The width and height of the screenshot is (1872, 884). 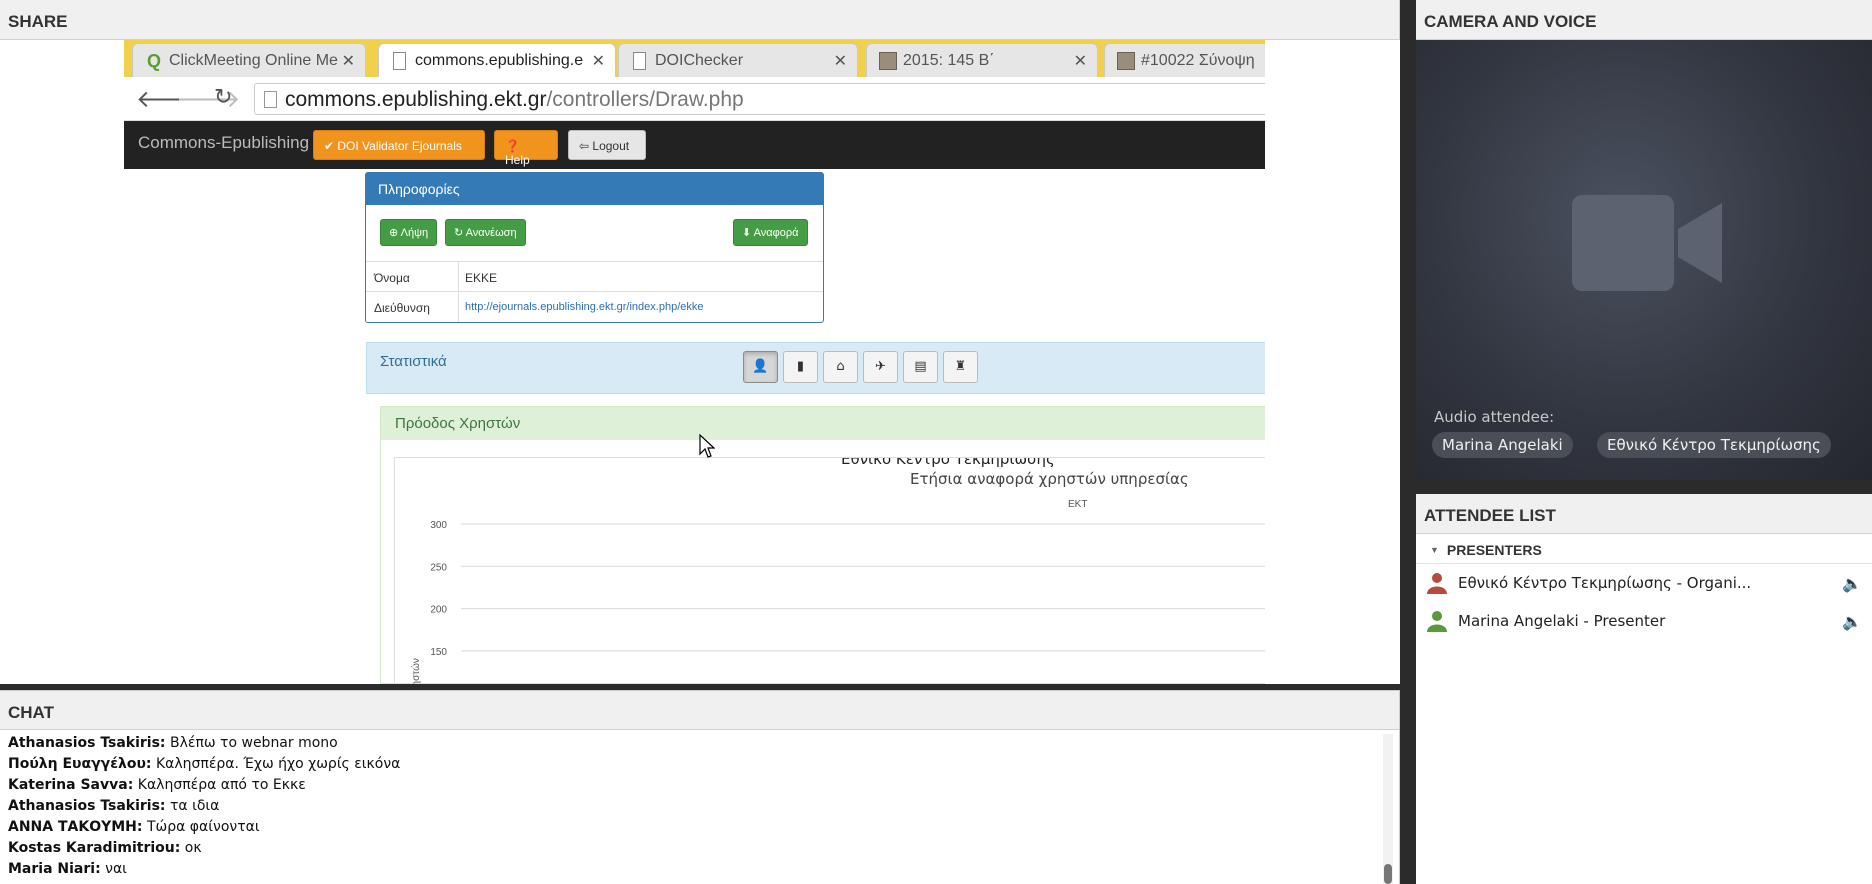 I want to click on message-text: Καλησπέρα. Έχω ήχο χωρίς εικόνα, so click(x=278, y=764).